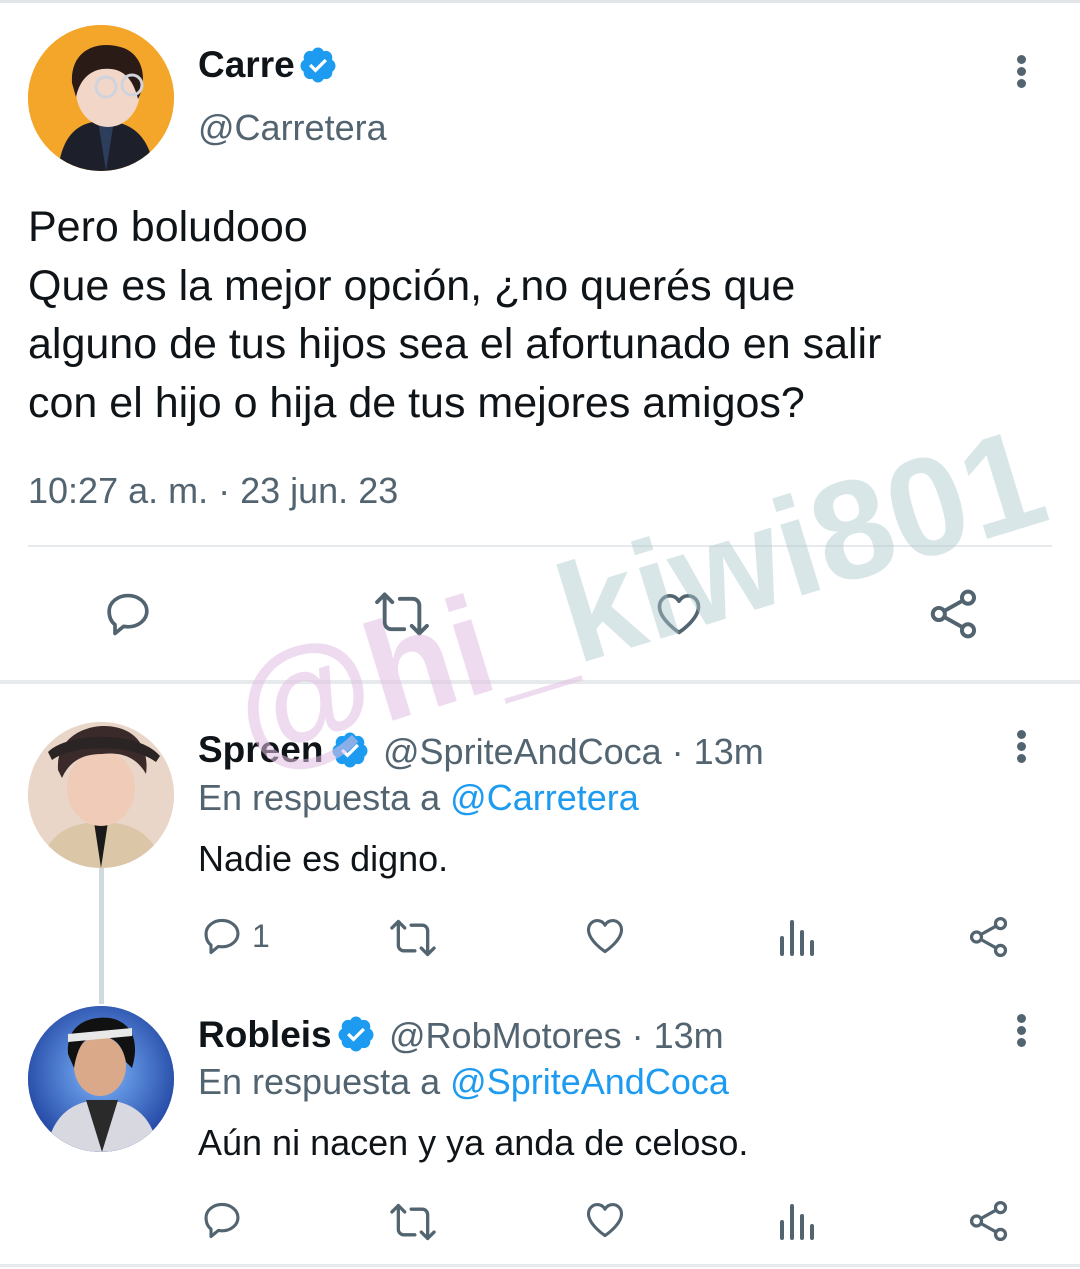  What do you see at coordinates (544, 797) in the screenshot?
I see `mention-link: @Carretera` at bounding box center [544, 797].